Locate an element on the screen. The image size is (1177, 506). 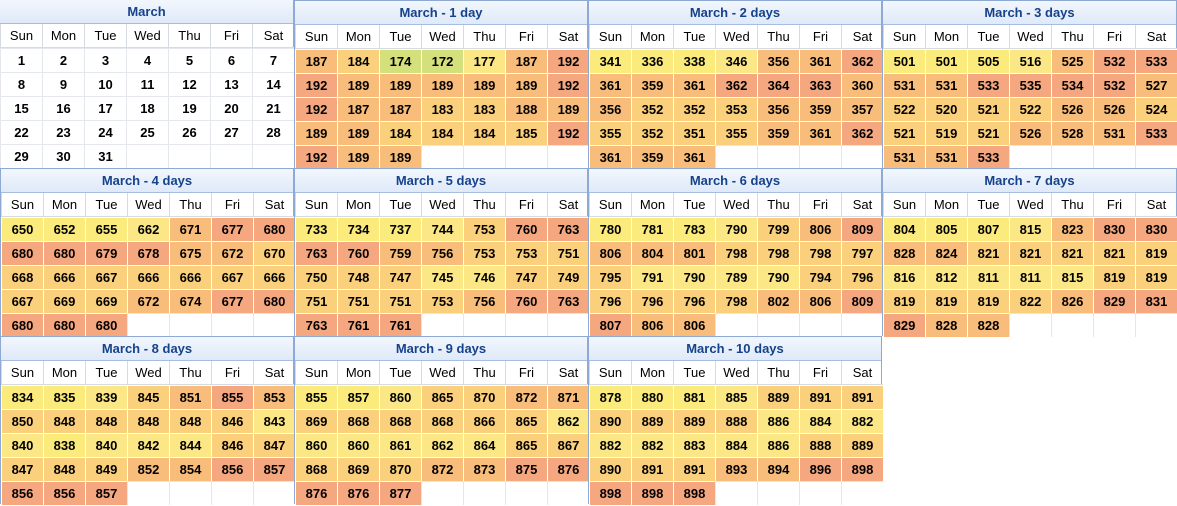
heatmap-value-cell: 652 is located at coordinates (64, 229).